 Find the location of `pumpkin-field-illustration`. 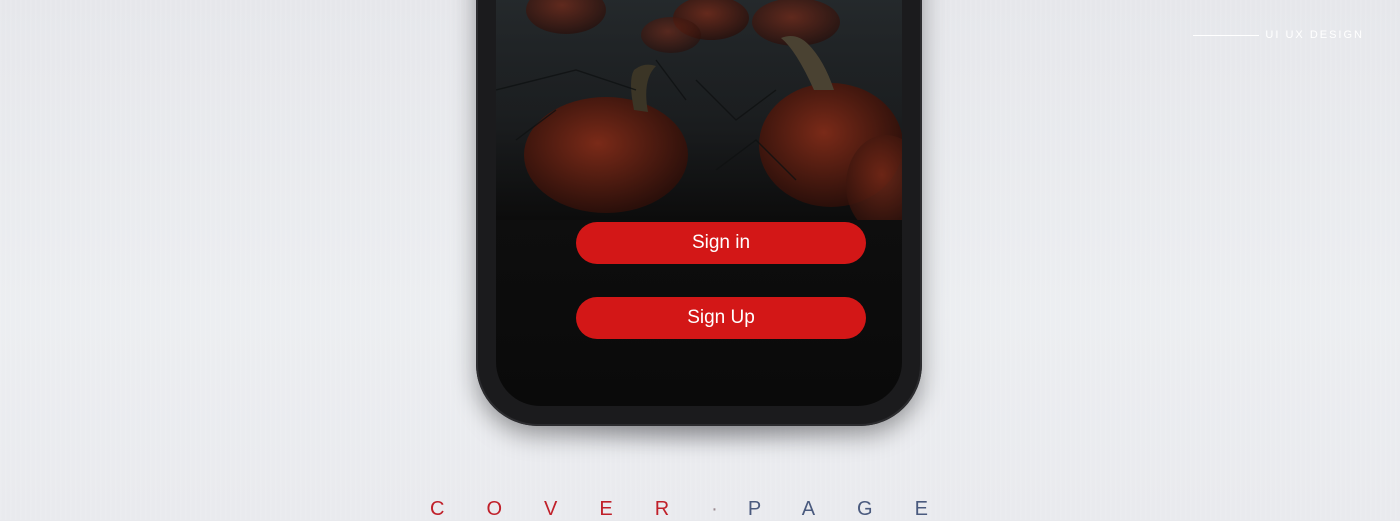

pumpkin-field-illustration is located at coordinates (699, 110).